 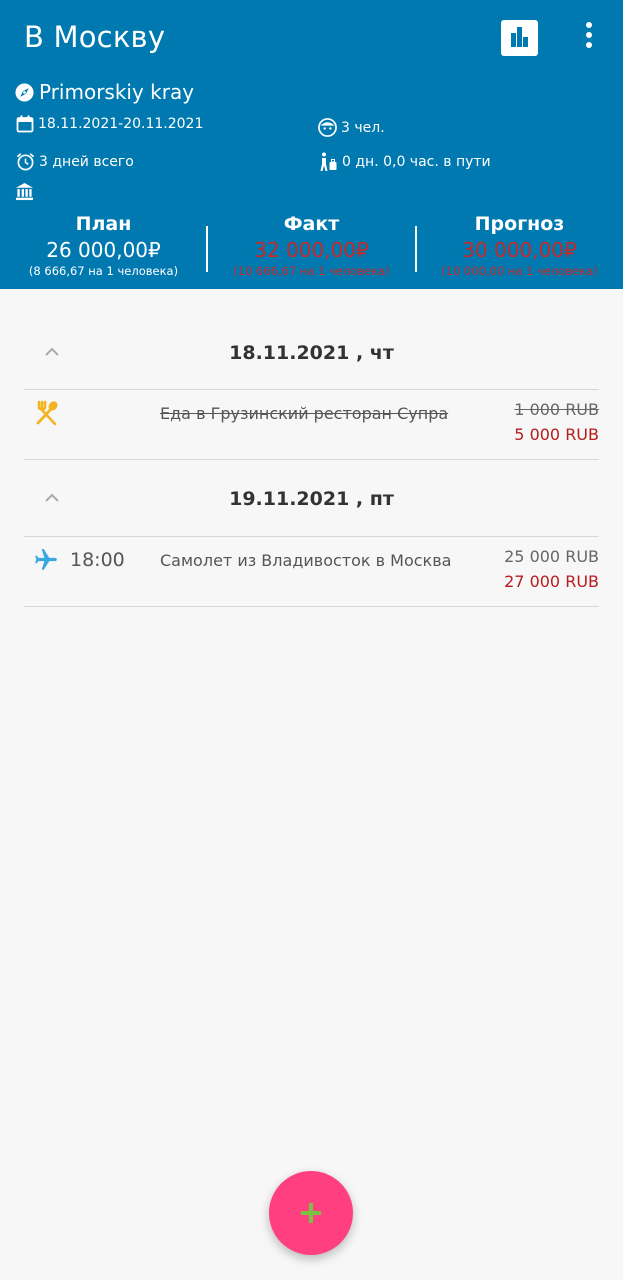 I want to click on day-header: 19.11.2021 , пт, so click(x=311, y=500).